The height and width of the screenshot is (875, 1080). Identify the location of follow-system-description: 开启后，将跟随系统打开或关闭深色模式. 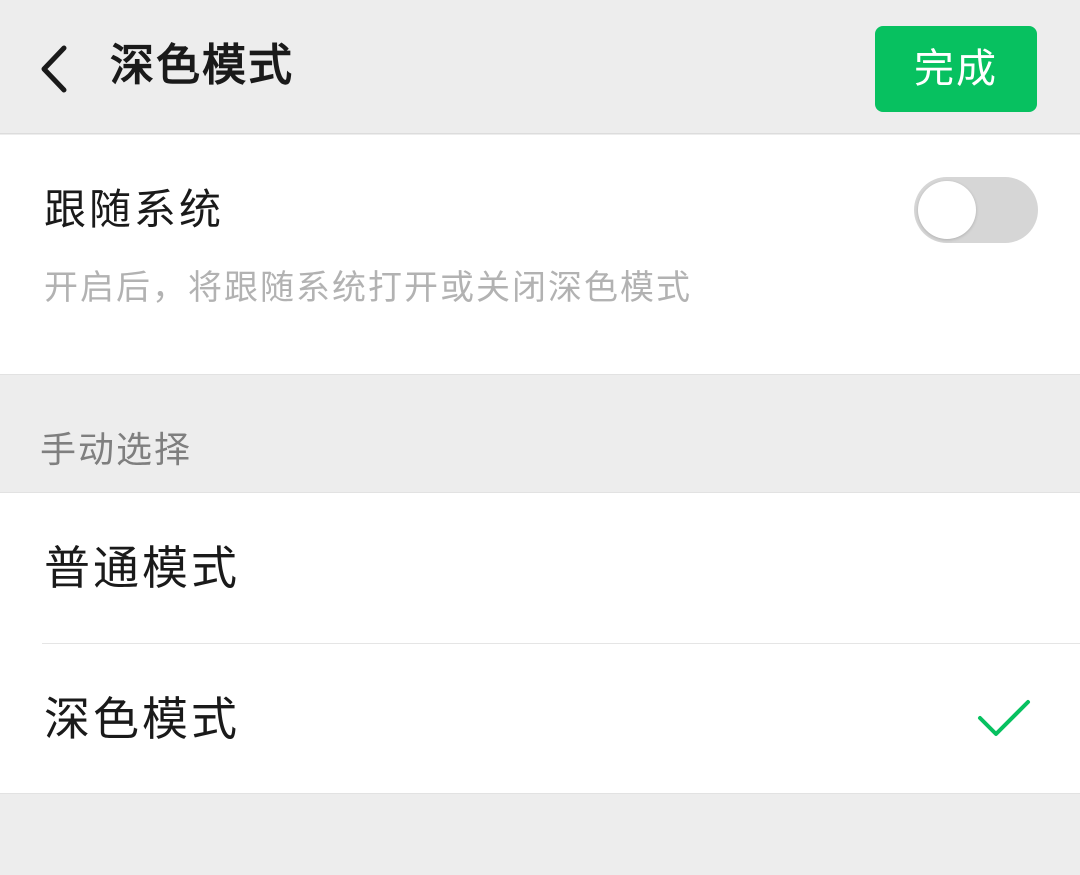
(368, 288).